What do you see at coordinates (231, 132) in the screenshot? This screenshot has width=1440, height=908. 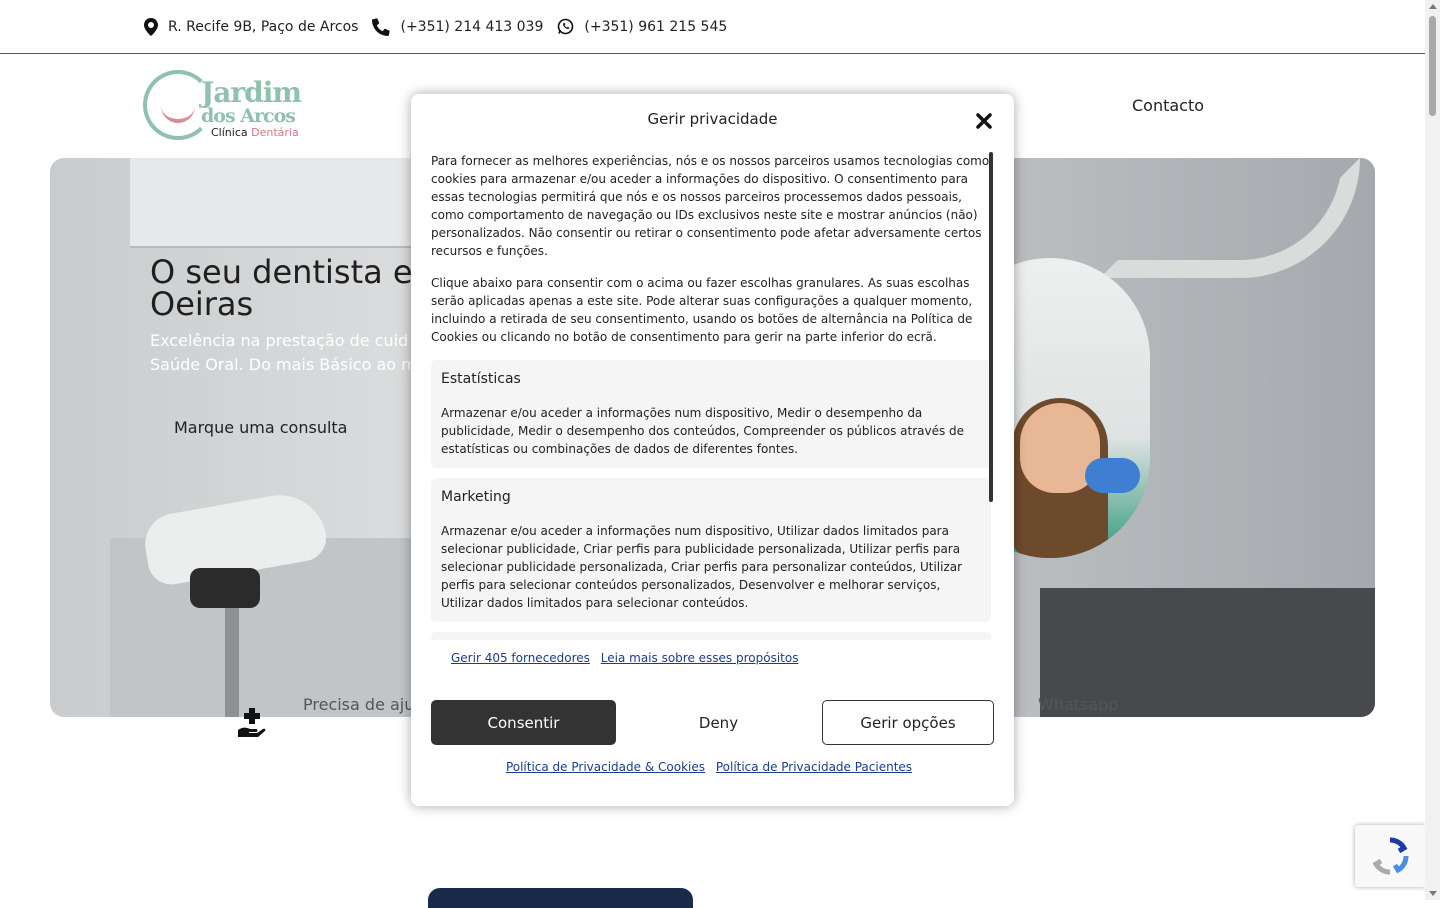 I see `logo-line3a: Clínica` at bounding box center [231, 132].